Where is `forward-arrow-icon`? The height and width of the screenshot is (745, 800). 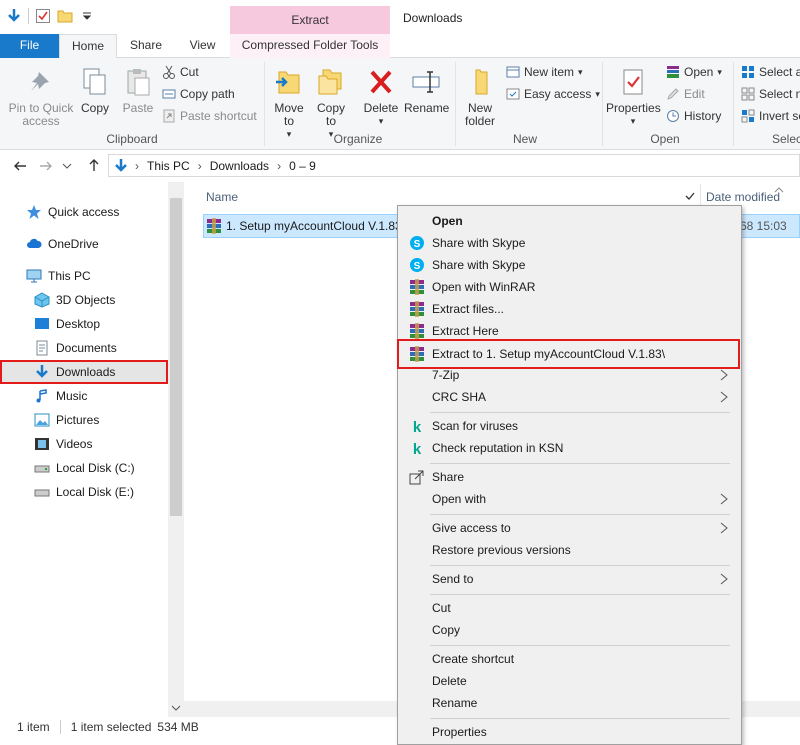 forward-arrow-icon is located at coordinates (46, 167).